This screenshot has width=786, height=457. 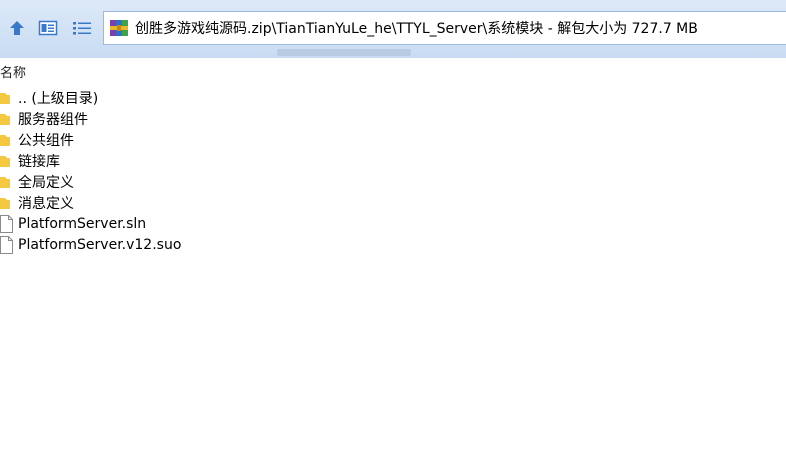 I want to click on list-item-label: 公共组件, so click(x=46, y=140).